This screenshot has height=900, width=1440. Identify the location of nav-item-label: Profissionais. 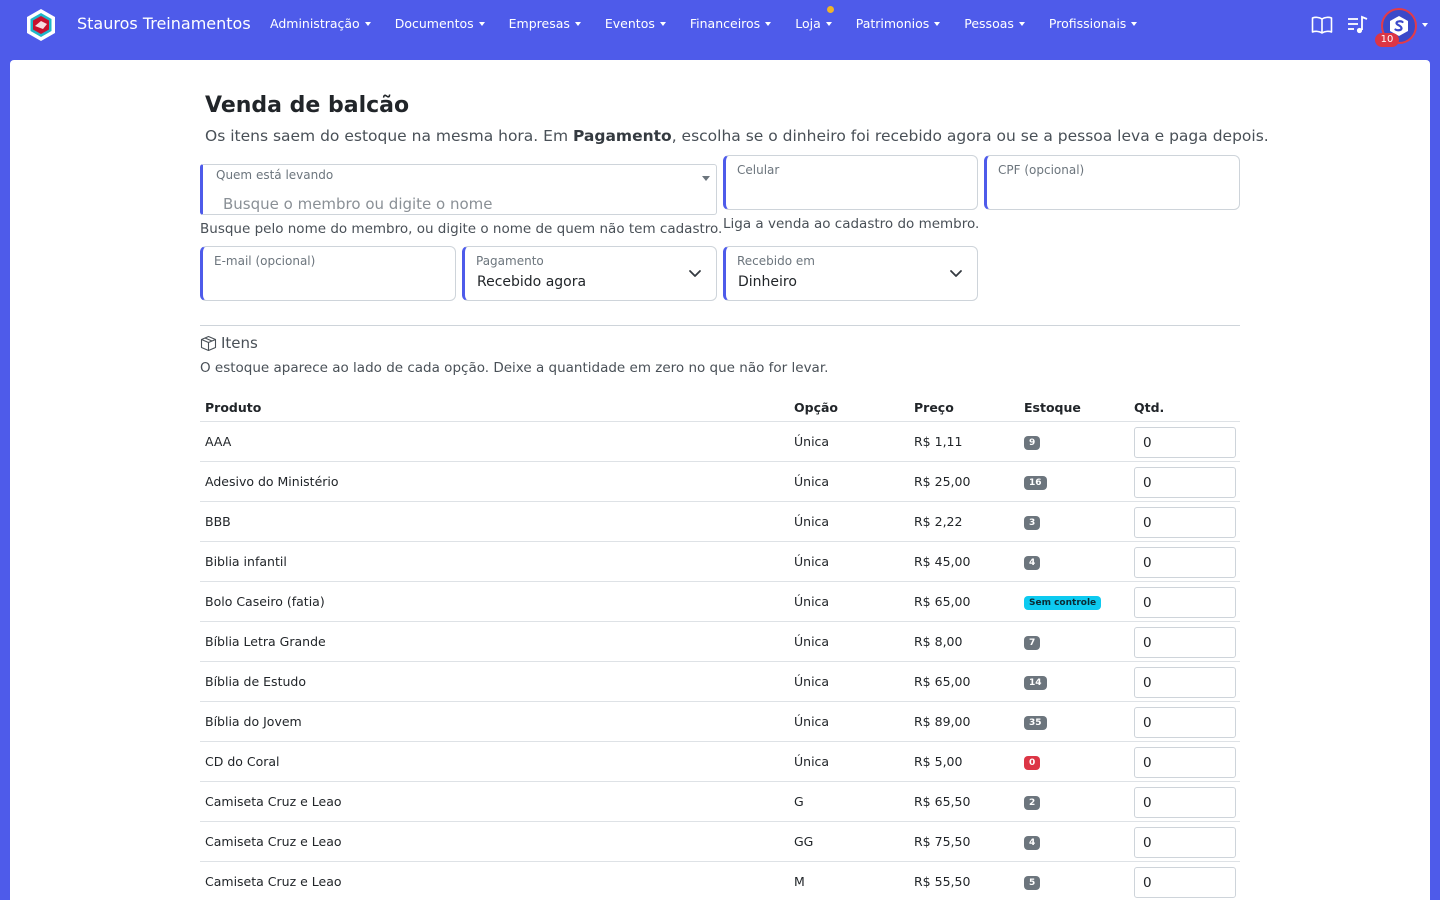
(1087, 23).